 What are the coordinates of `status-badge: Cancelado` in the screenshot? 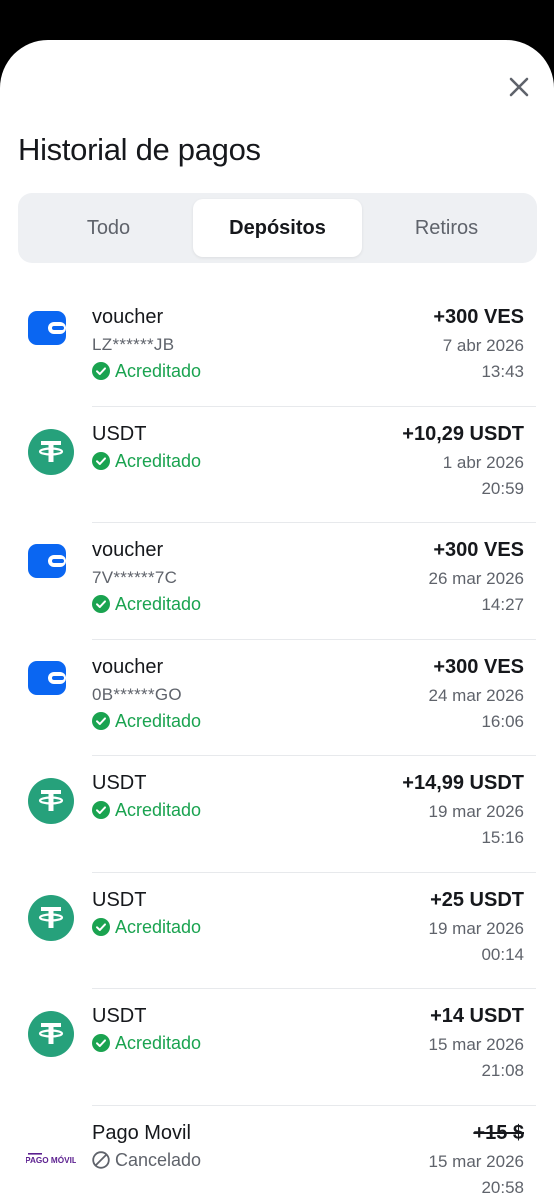 It's located at (146, 1160).